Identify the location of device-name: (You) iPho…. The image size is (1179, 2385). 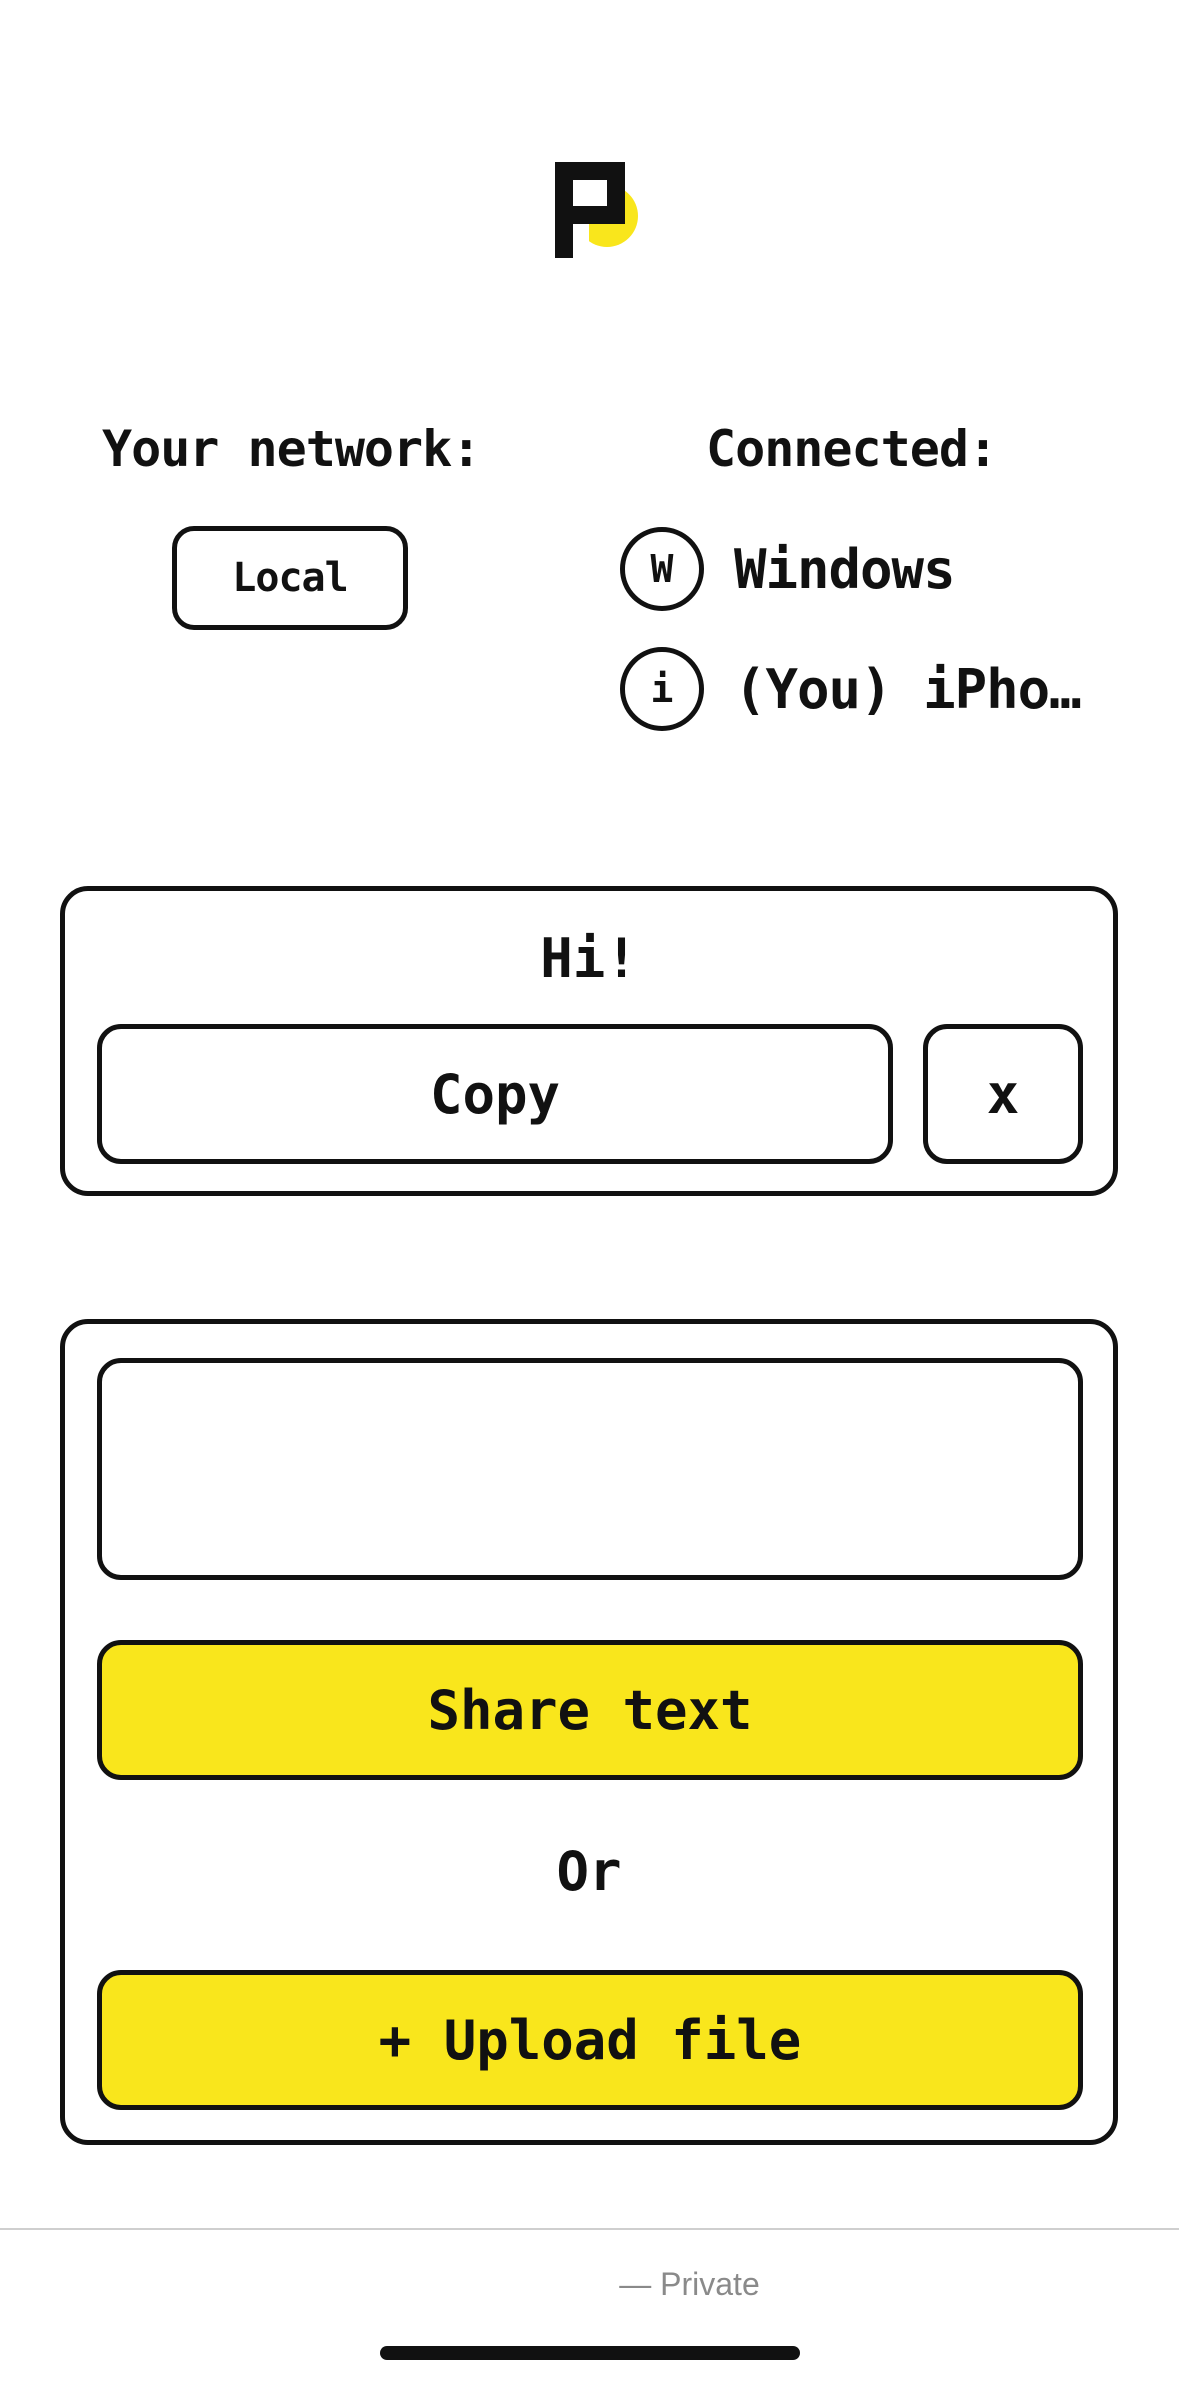
(907, 689).